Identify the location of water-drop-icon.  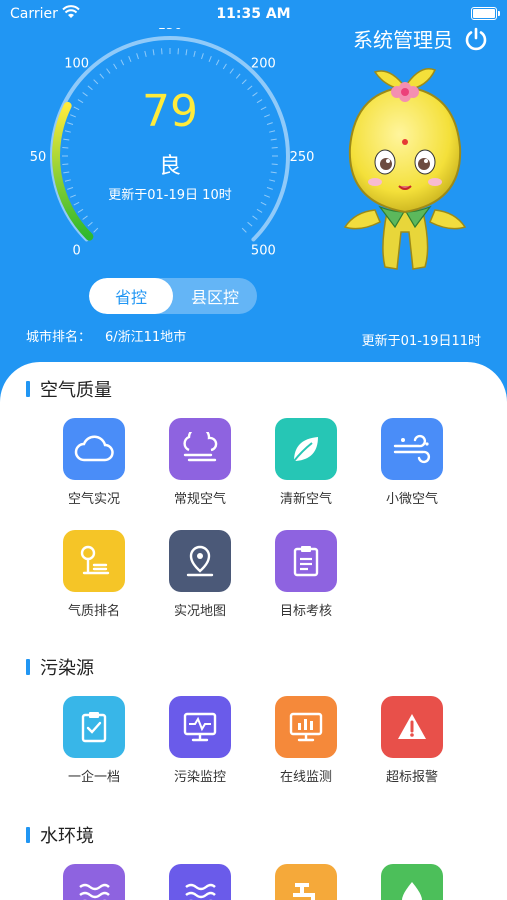
(412, 882).